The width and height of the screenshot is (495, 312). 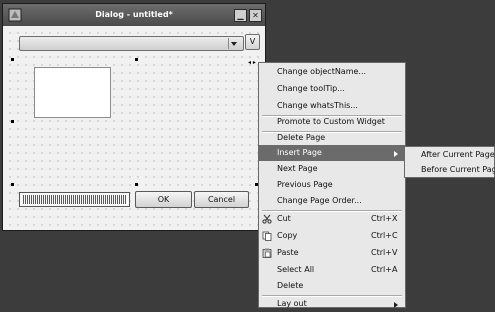 What do you see at coordinates (332, 270) in the screenshot?
I see `menu-item-select-all: Select All Ctrl+A` at bounding box center [332, 270].